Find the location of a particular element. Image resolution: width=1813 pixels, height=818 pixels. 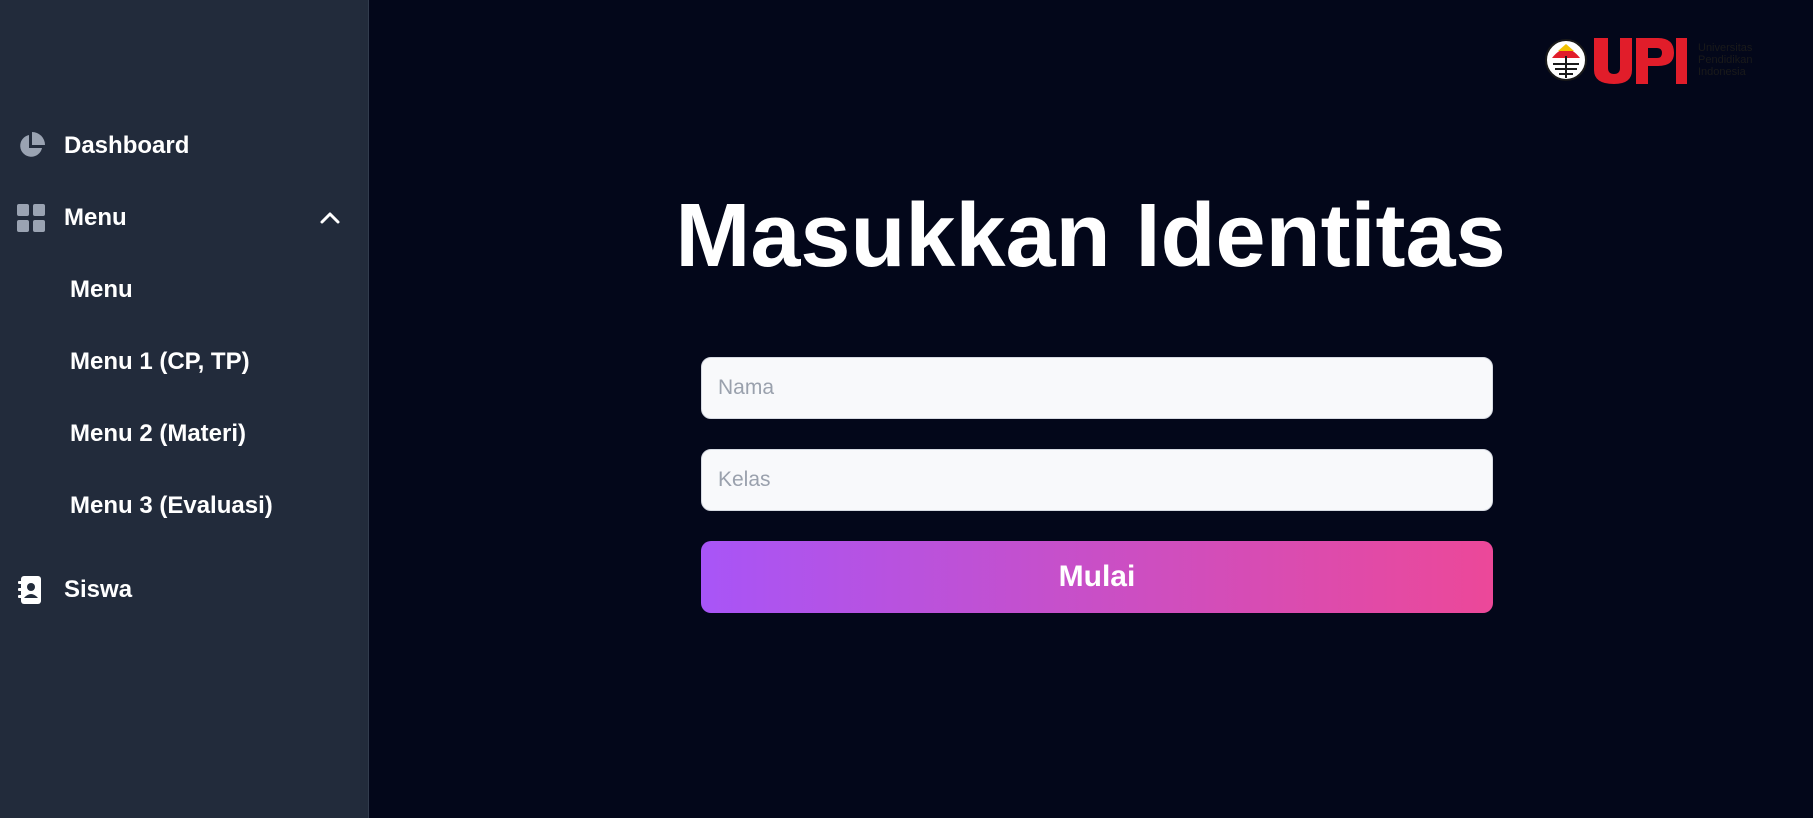

sidebar-item-label: Dashboard is located at coordinates (127, 145).